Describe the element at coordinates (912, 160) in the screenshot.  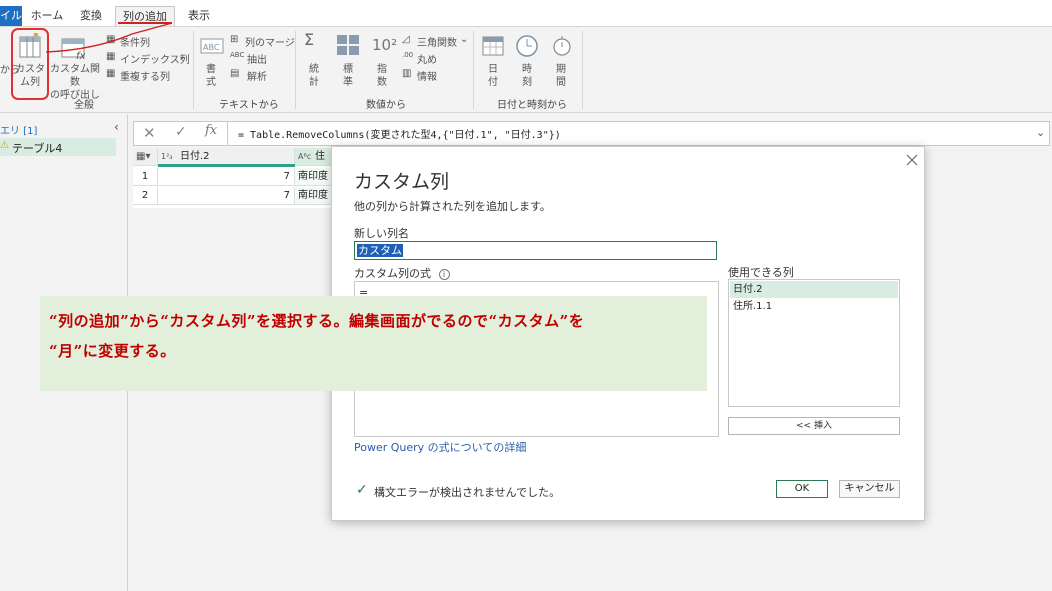
I see `close-icon` at that location.